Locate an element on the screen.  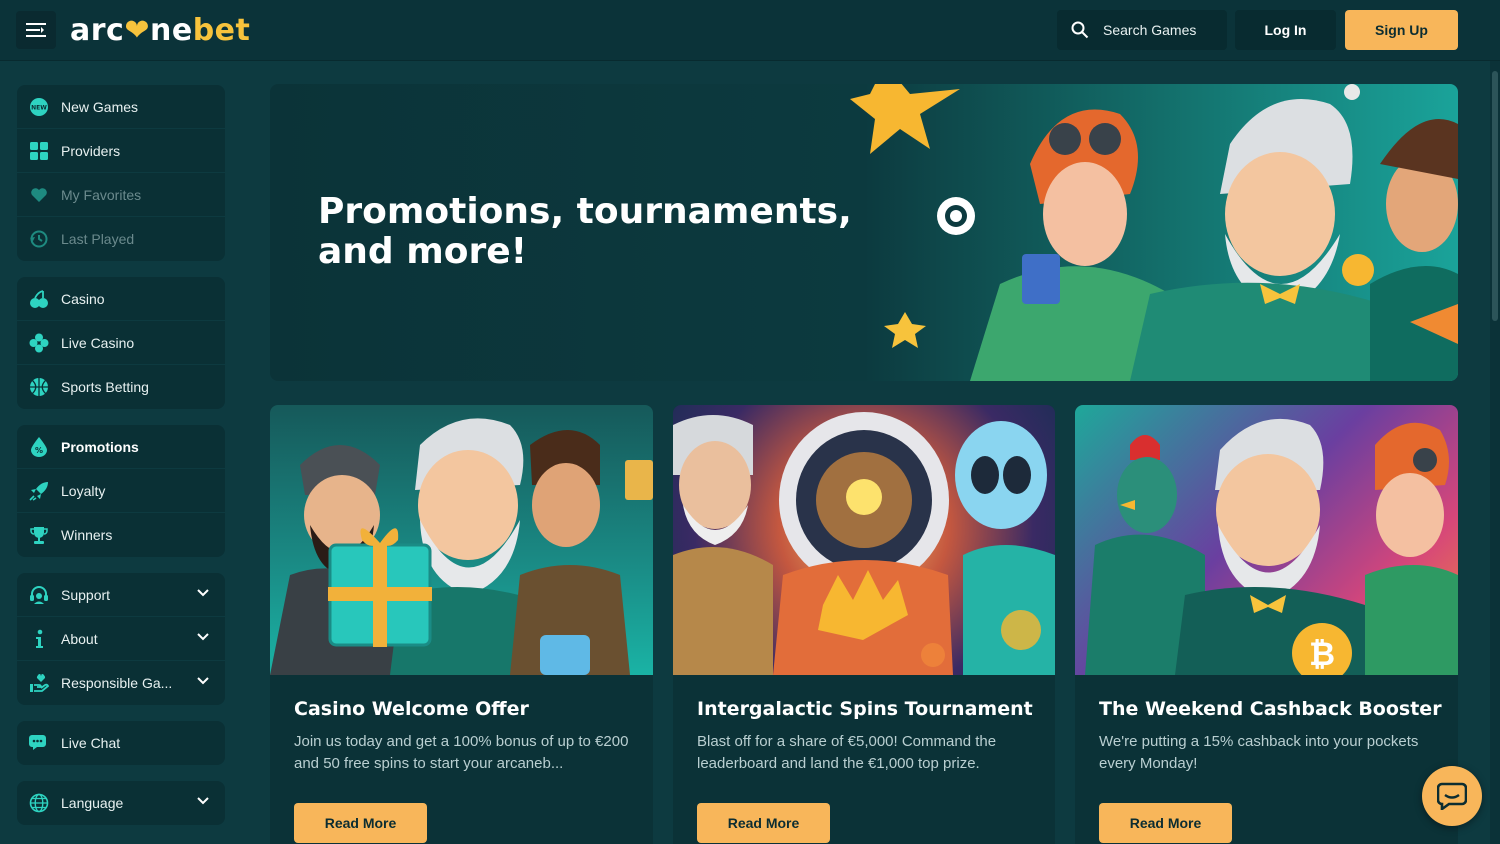
rocket-icon is located at coordinates (39, 491).